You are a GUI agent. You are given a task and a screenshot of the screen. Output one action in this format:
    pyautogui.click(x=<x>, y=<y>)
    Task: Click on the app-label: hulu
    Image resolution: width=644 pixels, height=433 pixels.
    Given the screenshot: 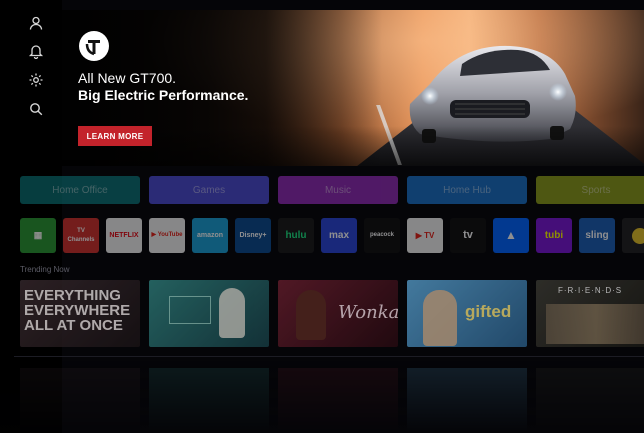 What is the action you would take?
    pyautogui.click(x=296, y=235)
    